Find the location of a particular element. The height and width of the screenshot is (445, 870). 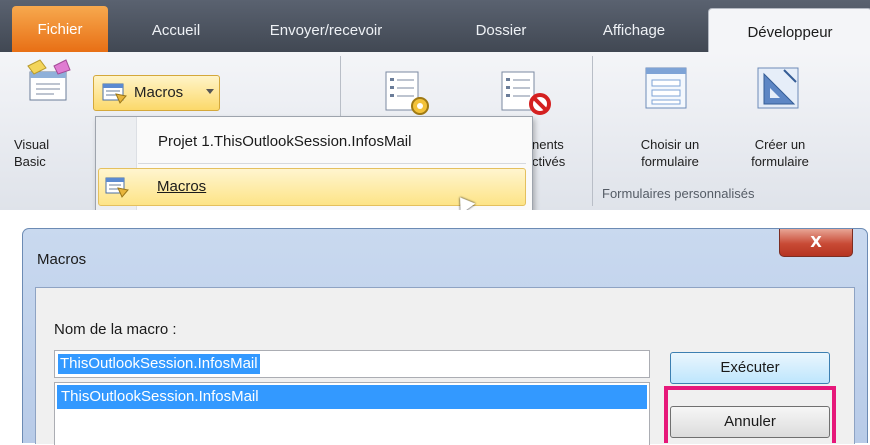

design-form-button: Créer un formulaire is located at coordinates (780, 153).